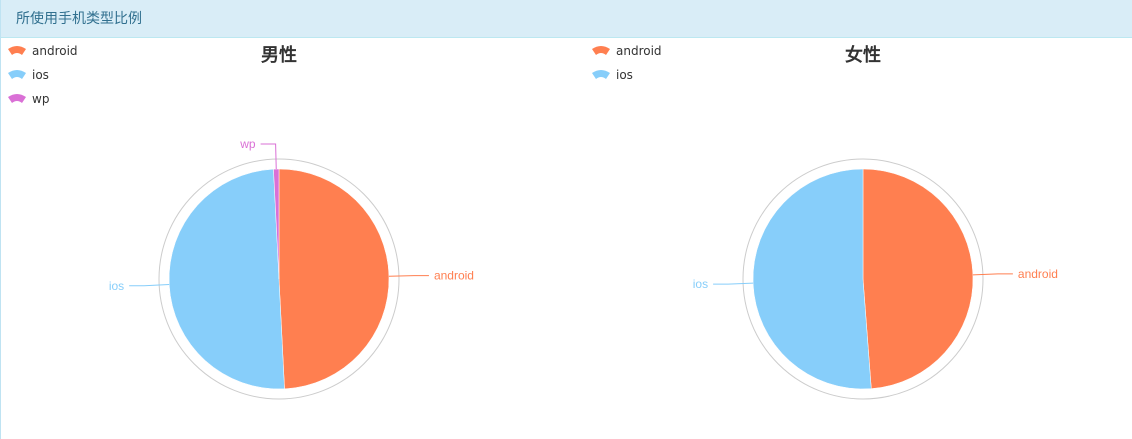  What do you see at coordinates (566, 19) in the screenshot?
I see `panel-header: 所使用手机类型比例` at bounding box center [566, 19].